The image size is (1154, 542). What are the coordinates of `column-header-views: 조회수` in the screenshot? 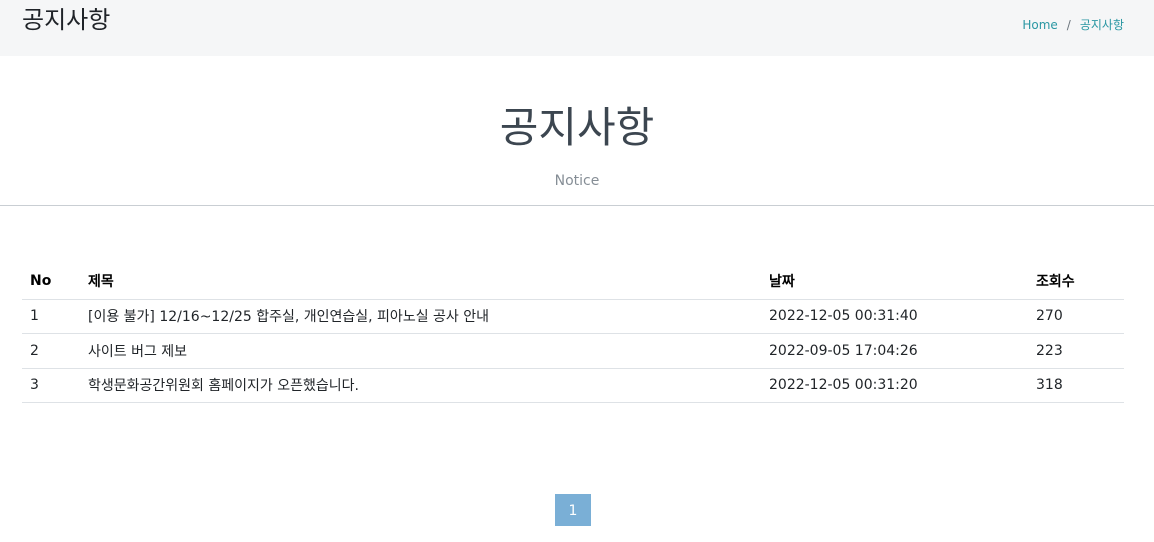 It's located at (1076, 282).